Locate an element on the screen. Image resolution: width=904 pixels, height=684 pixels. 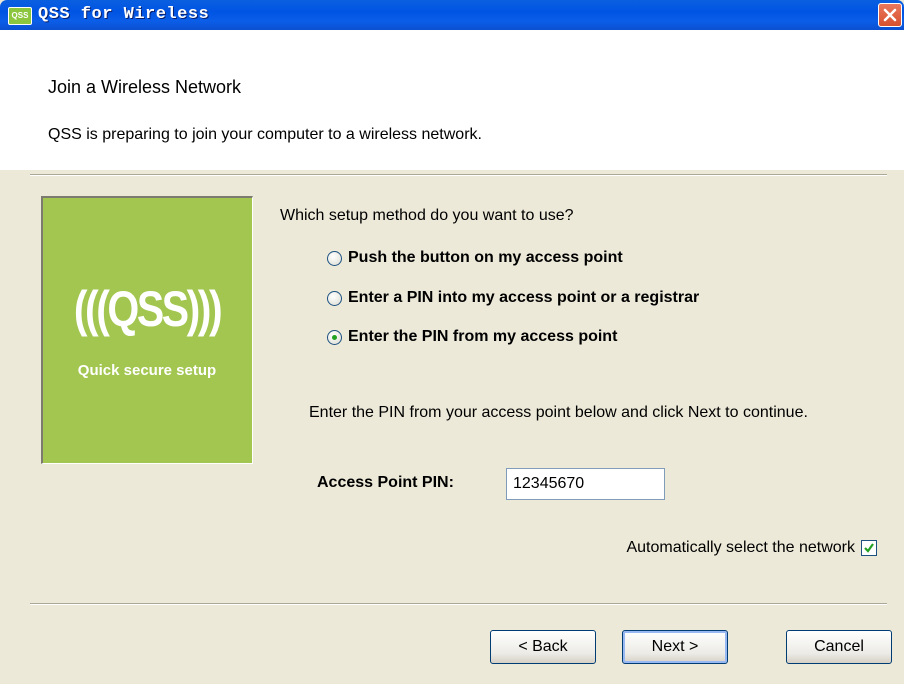
close-icon is located at coordinates (890, 15).